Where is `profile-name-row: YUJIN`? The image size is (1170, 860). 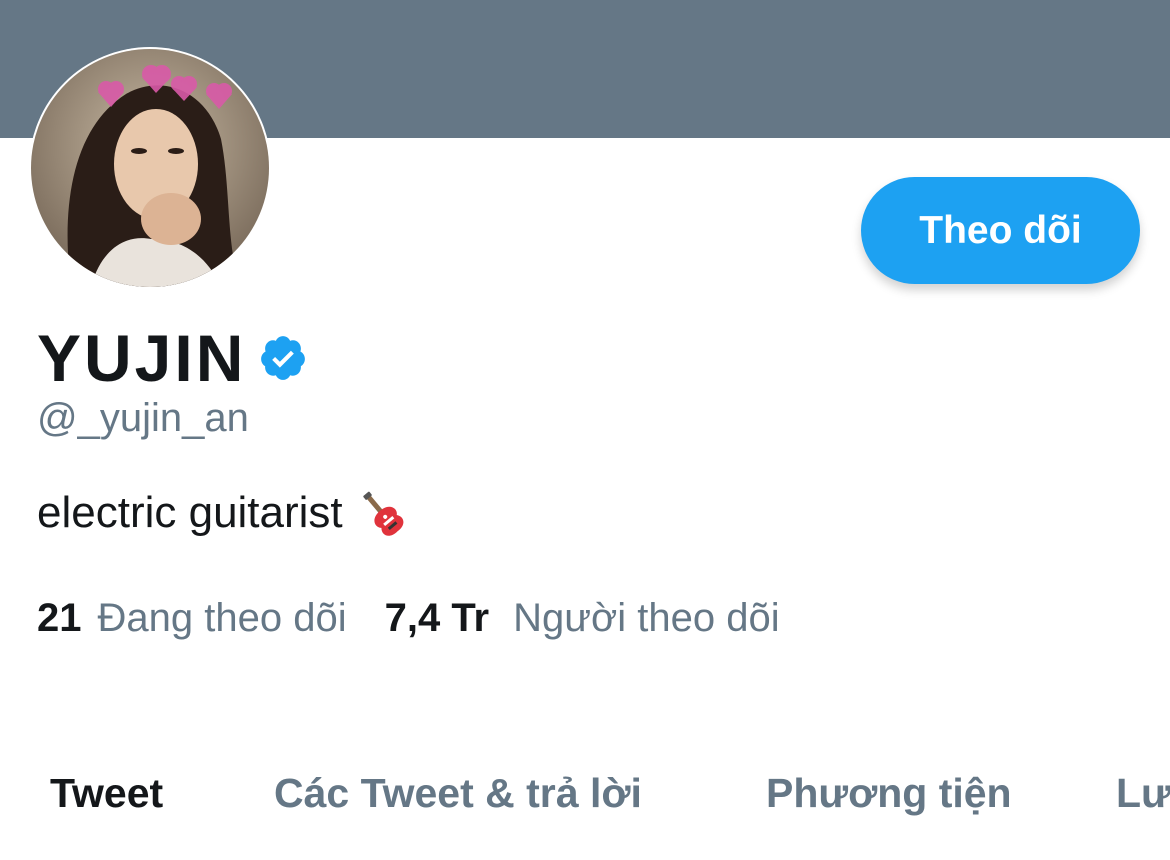
profile-name-row: YUJIN is located at coordinates (172, 358).